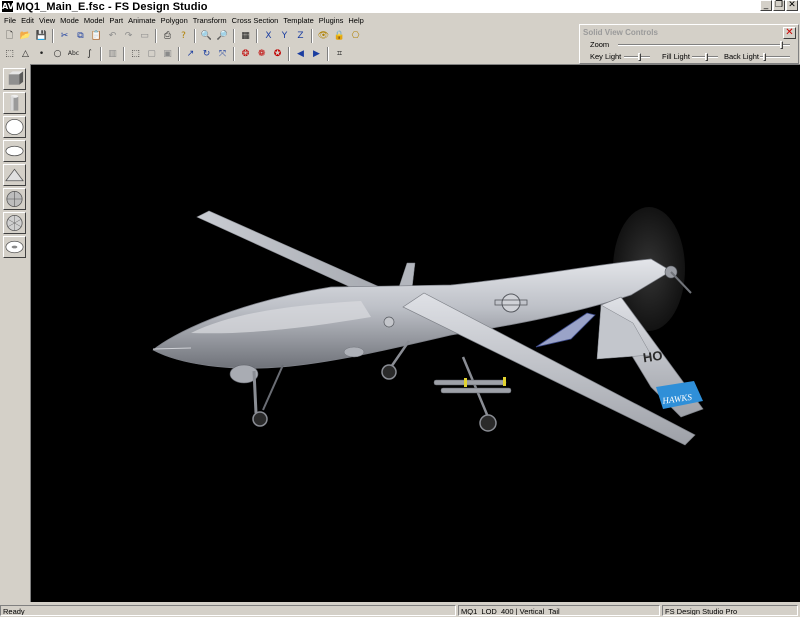  What do you see at coordinates (80, 36) in the screenshot?
I see `copy-button: ⧉` at bounding box center [80, 36].